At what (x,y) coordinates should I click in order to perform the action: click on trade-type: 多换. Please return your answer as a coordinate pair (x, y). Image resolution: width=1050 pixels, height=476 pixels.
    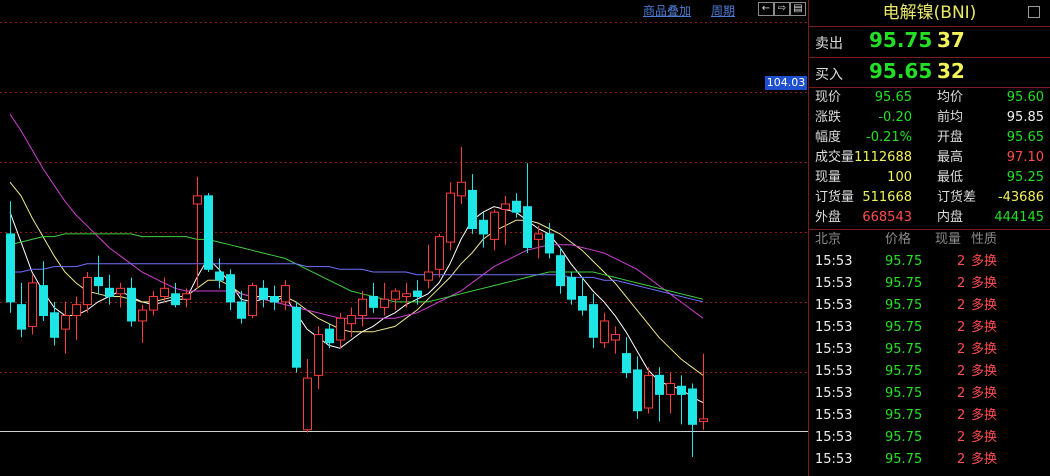
    Looking at the image, I should click on (984, 349).